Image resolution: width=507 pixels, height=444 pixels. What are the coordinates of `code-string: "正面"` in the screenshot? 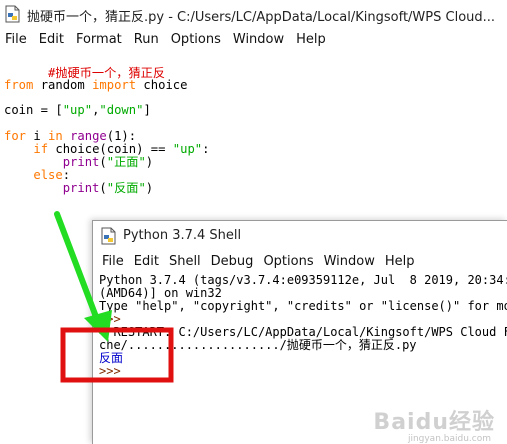 It's located at (126, 162).